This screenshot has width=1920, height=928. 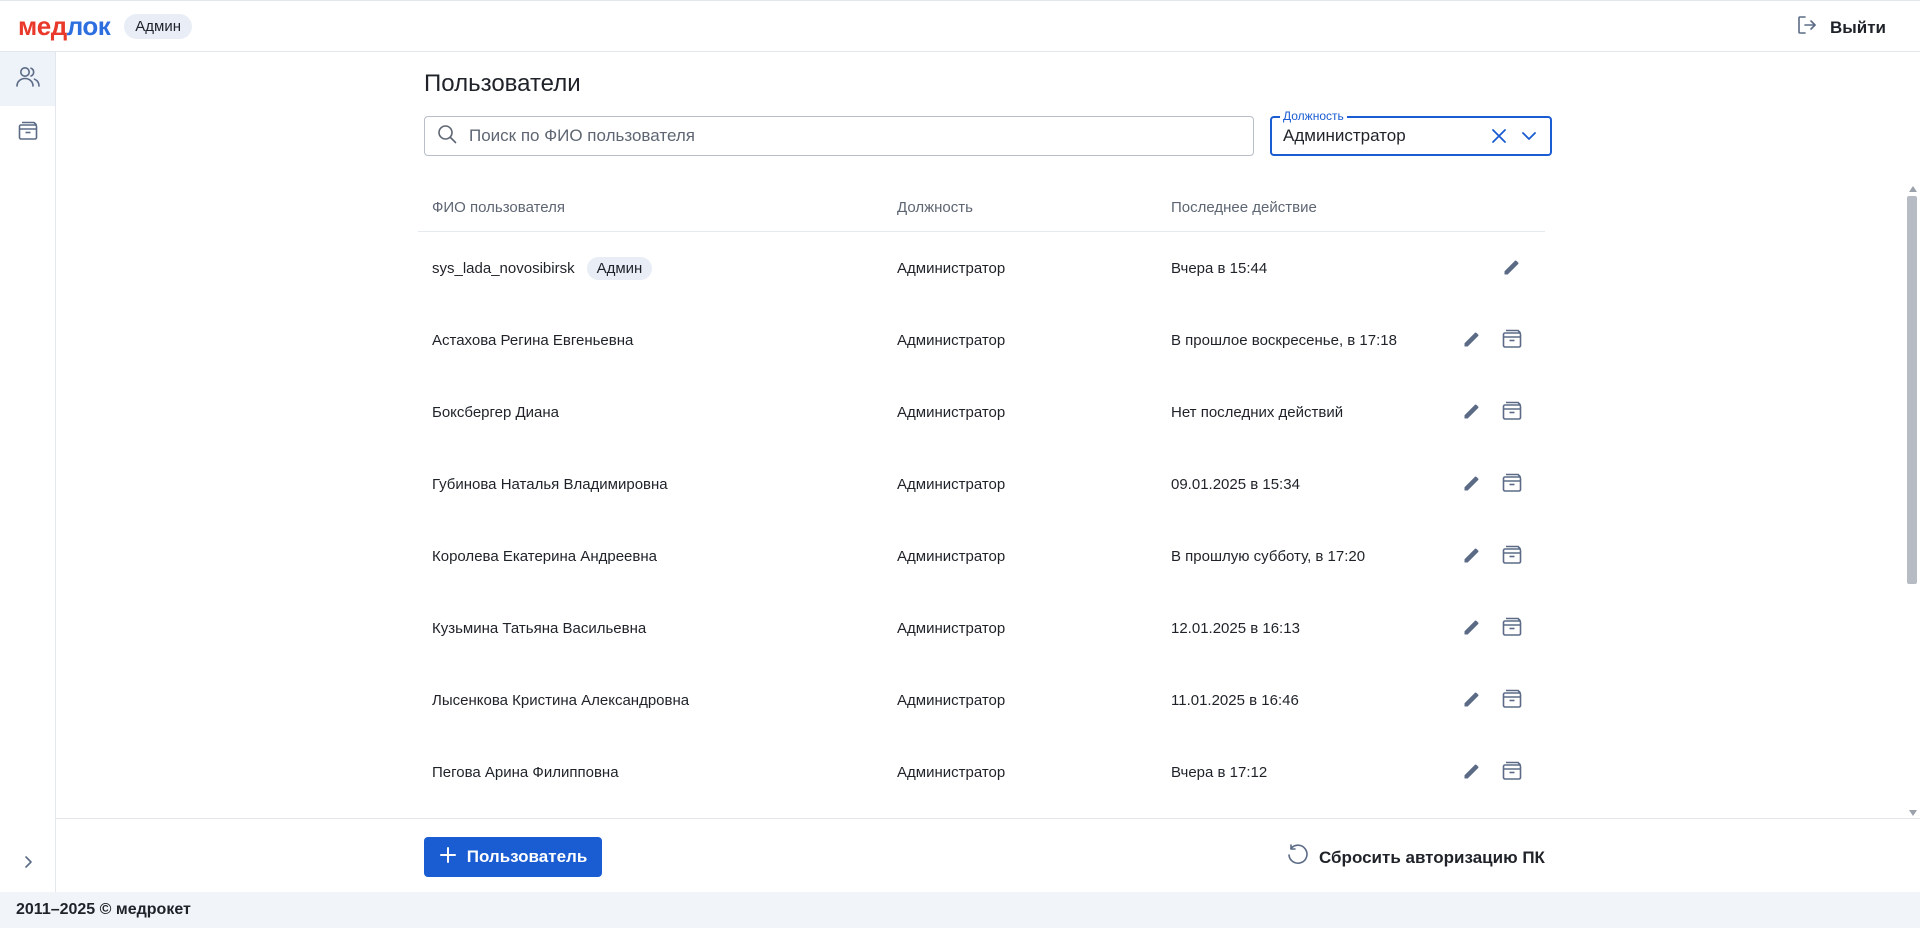 I want to click on user-name: Боксбергер Диана, so click(x=496, y=412).